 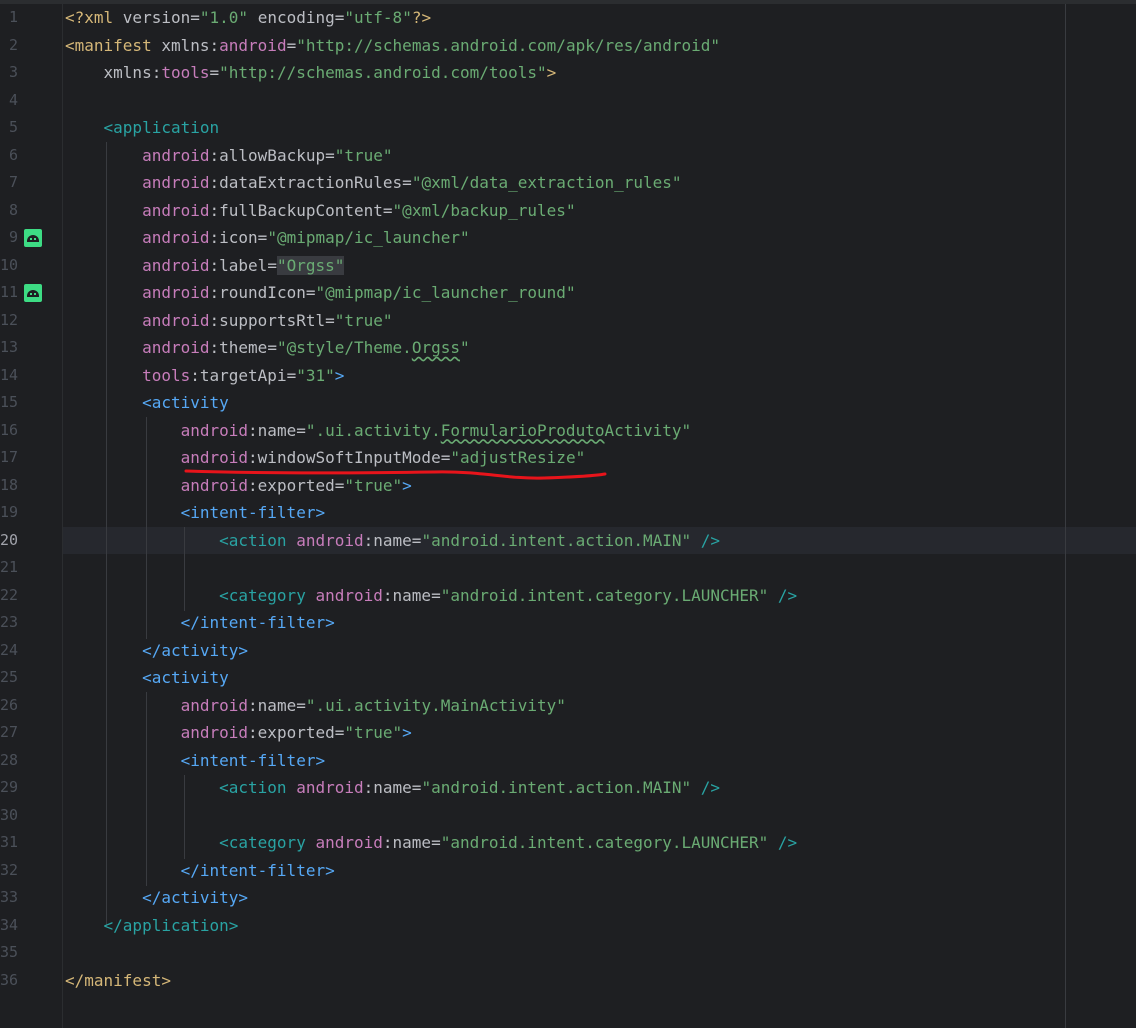 I want to click on code-token: "@mipmap/ic_launcher", so click(x=368, y=237).